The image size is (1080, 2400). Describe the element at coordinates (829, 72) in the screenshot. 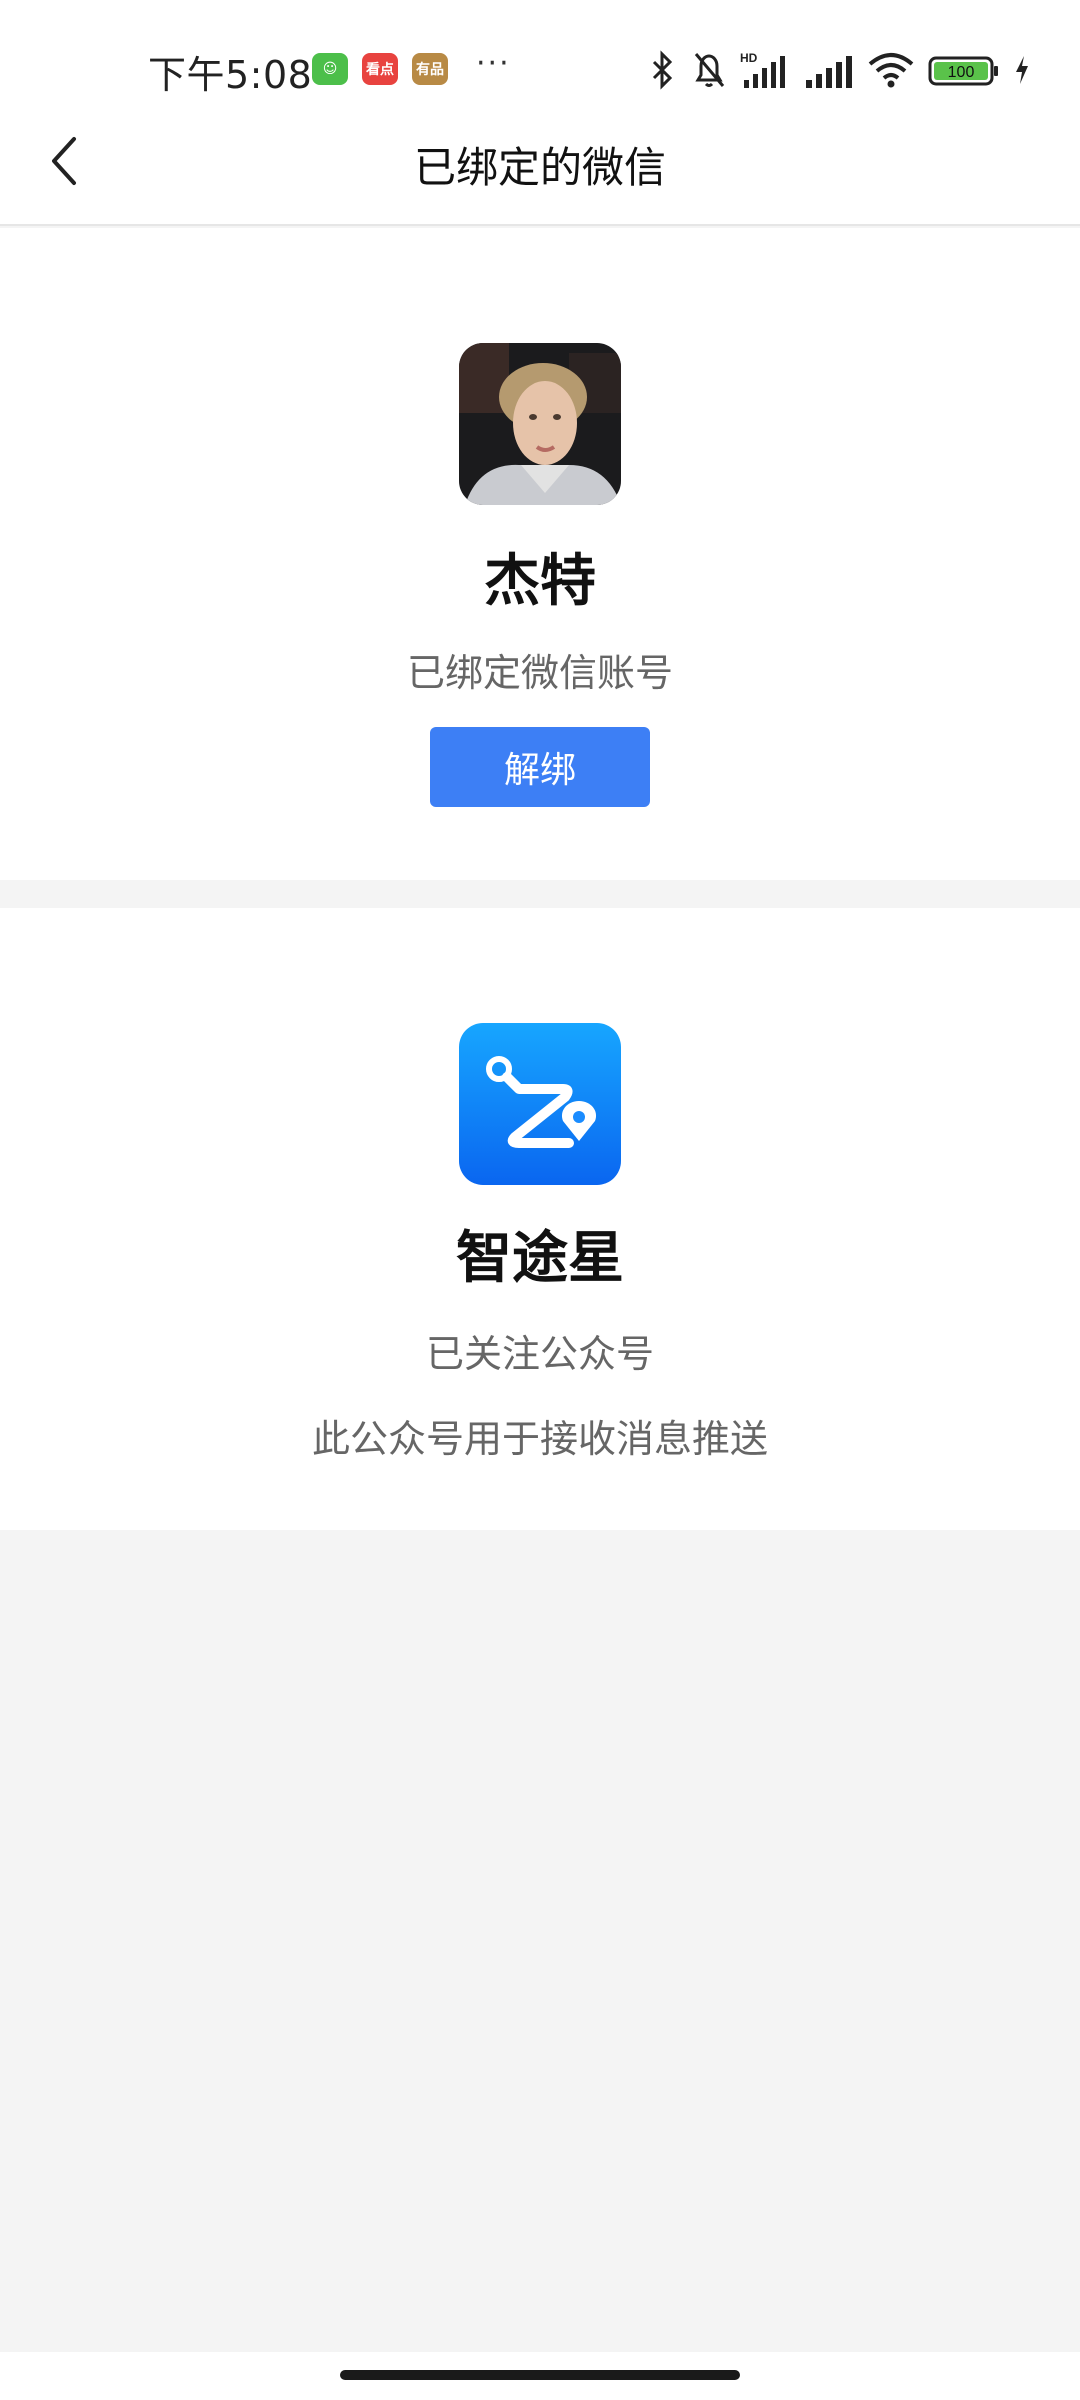

I see `signal-icon` at that location.